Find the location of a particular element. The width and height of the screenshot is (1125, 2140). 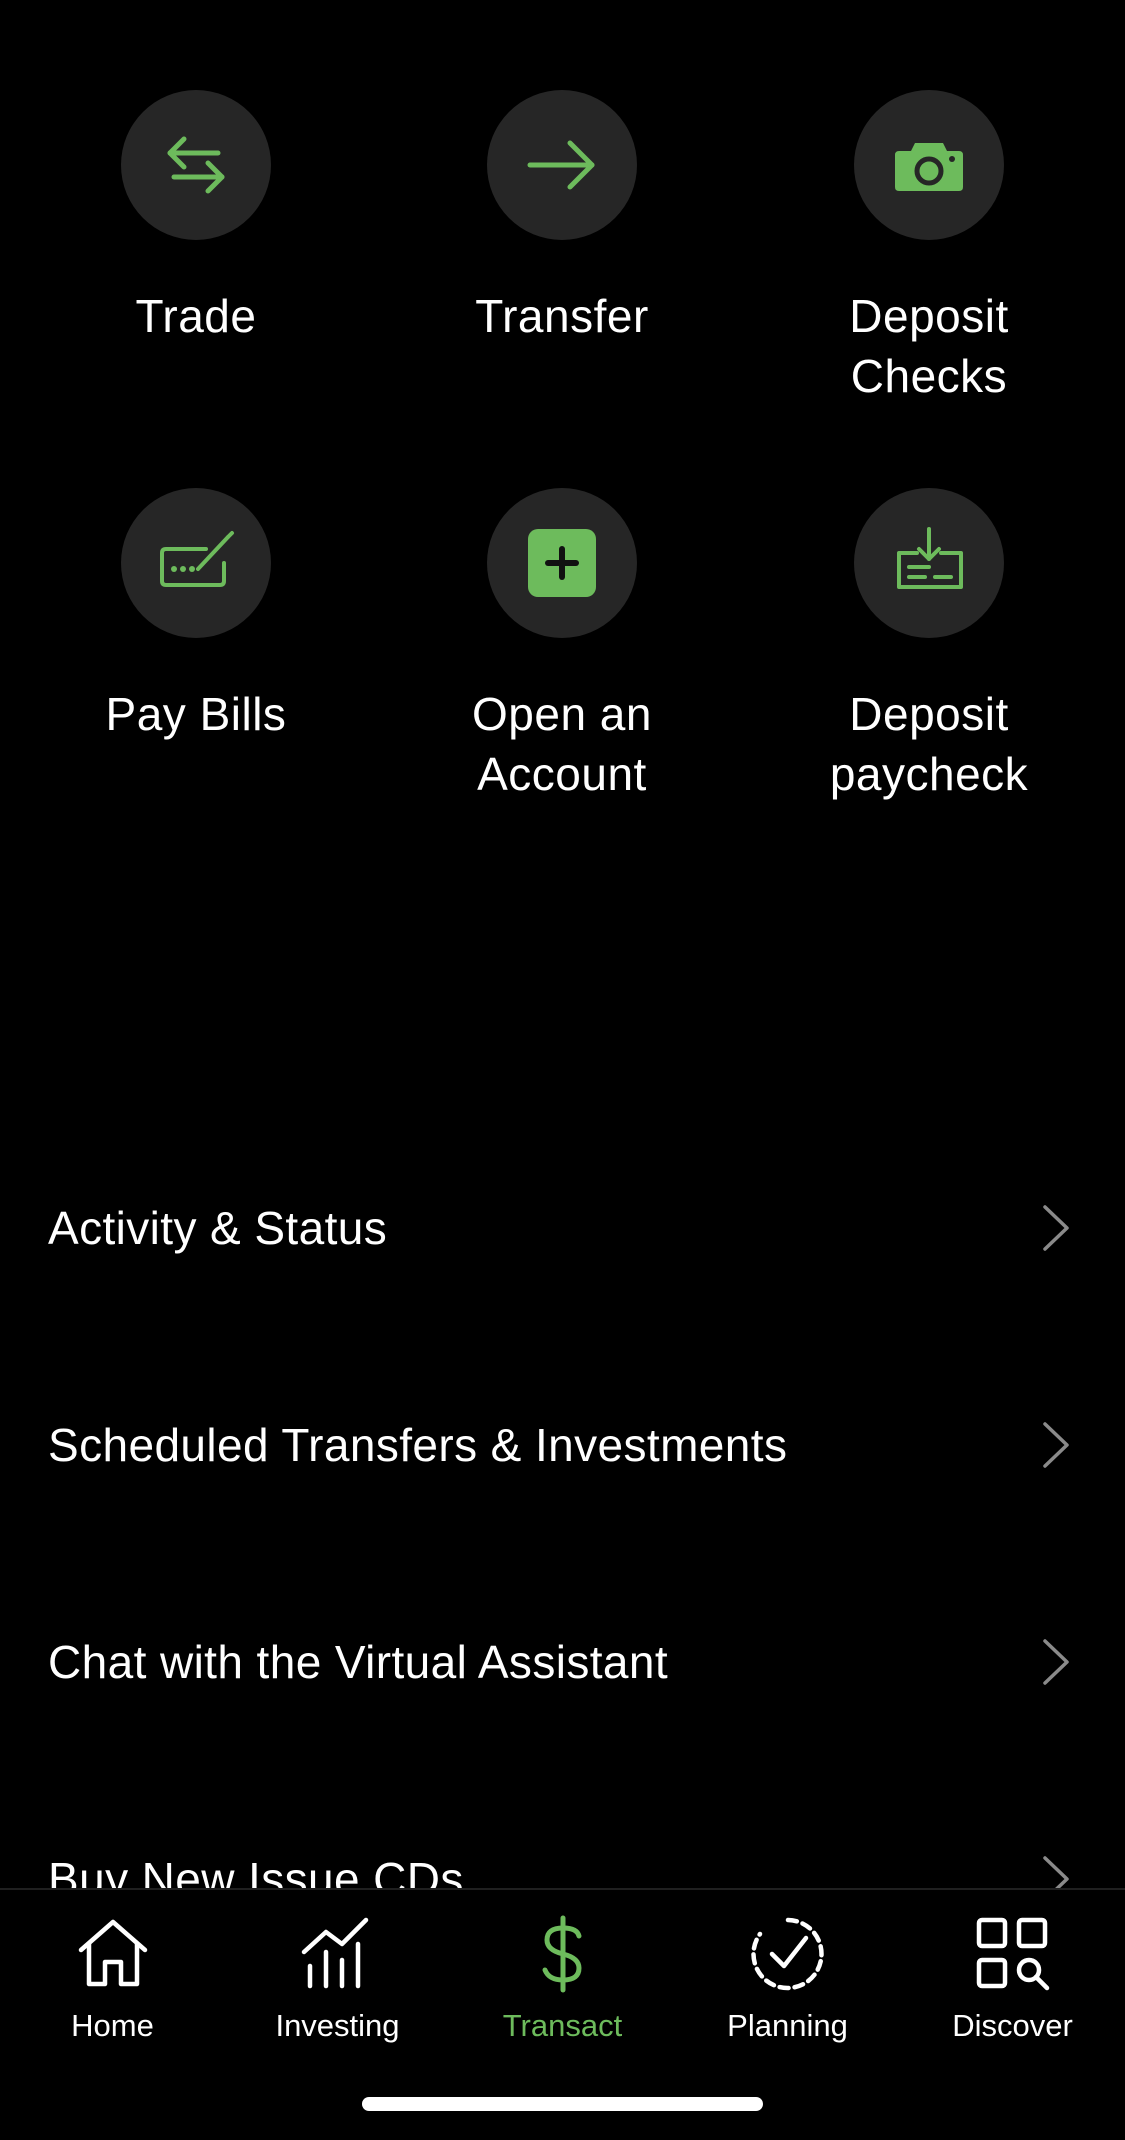

swap-arrows-icon is located at coordinates (196, 165).